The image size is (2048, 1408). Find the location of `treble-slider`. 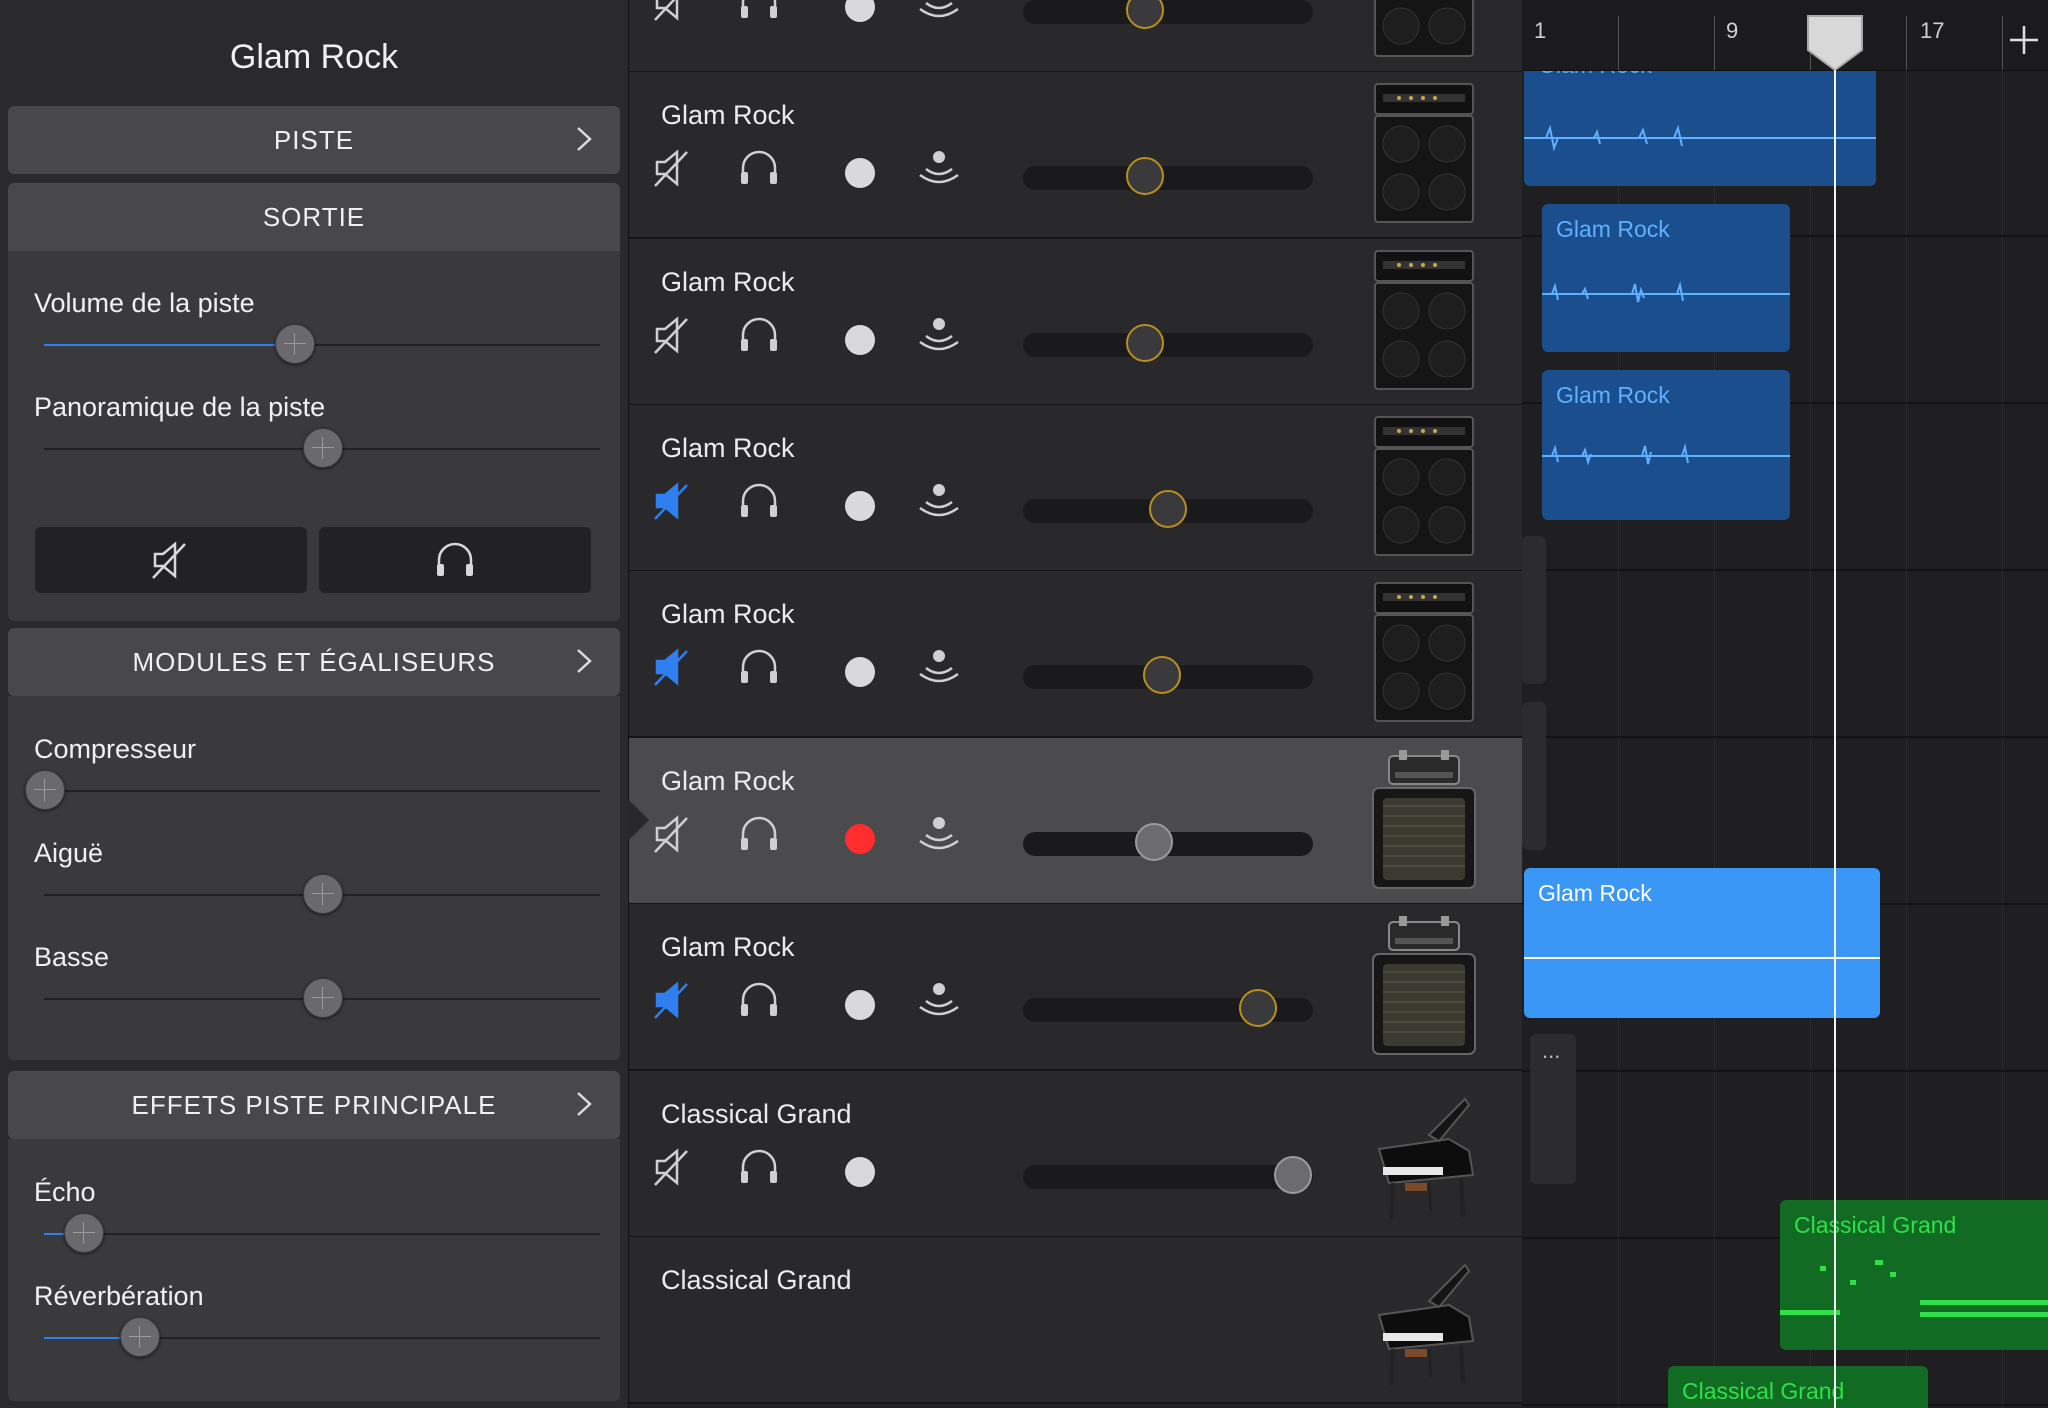

treble-slider is located at coordinates (322, 894).